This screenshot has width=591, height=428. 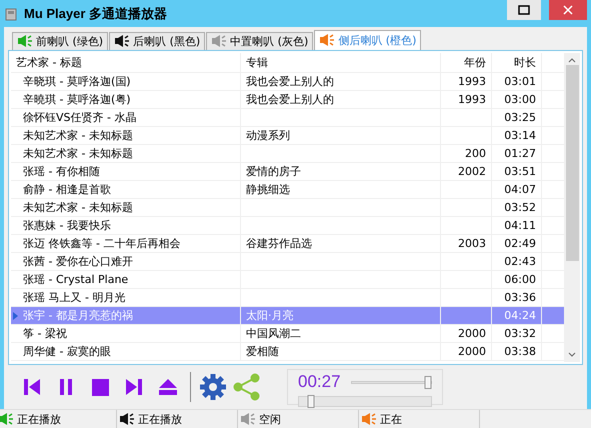 What do you see at coordinates (100, 387) in the screenshot?
I see `stop-icon` at bounding box center [100, 387].